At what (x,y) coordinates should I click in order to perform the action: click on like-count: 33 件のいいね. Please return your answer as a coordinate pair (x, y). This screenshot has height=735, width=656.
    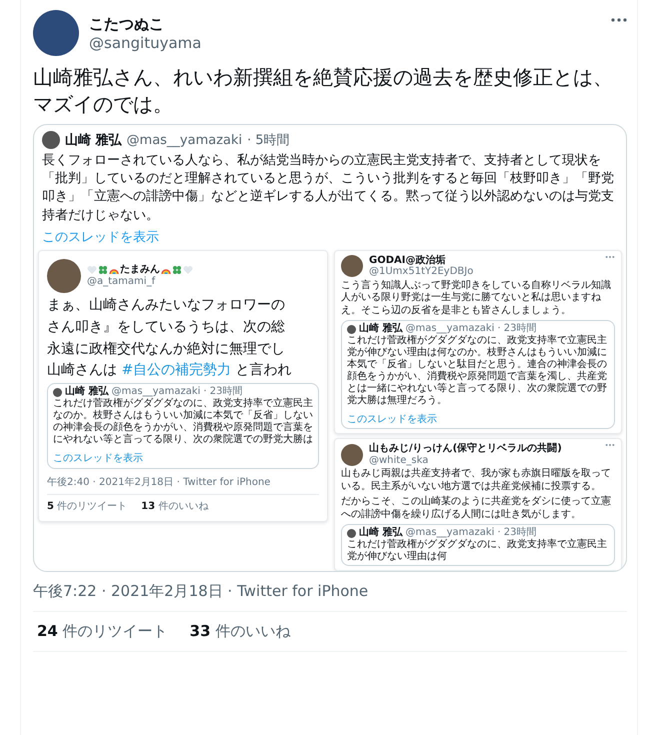
    Looking at the image, I should click on (240, 632).